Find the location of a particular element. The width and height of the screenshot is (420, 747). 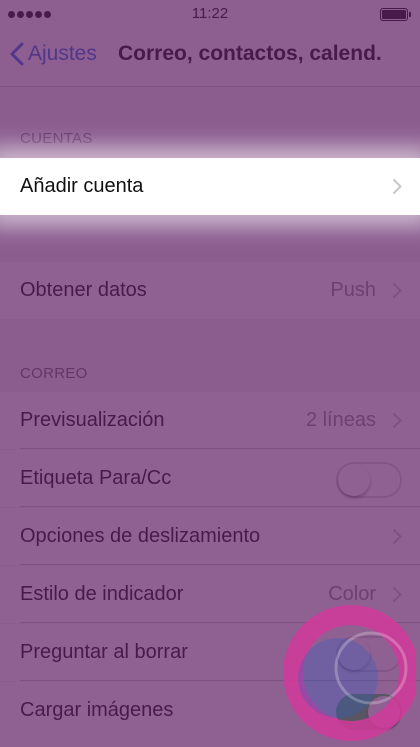

add-account-row: Añadir cuenta is located at coordinates (210, 186).